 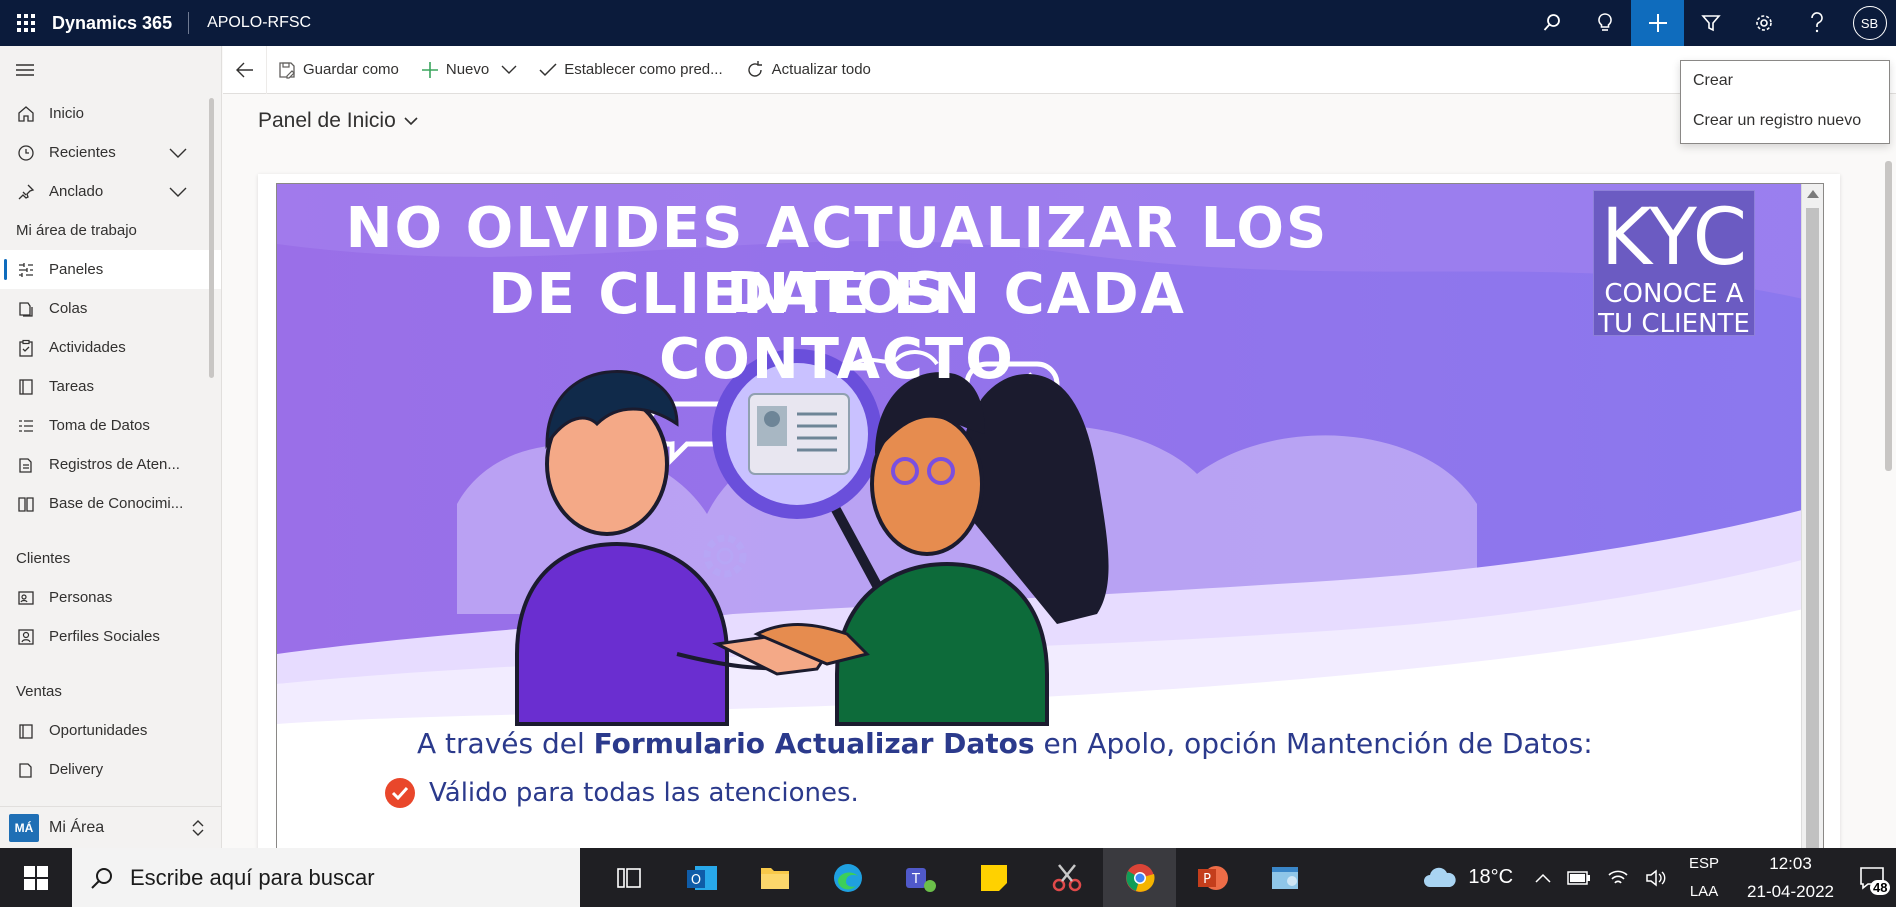 What do you see at coordinates (26, 270) in the screenshot?
I see `dashboard-icon` at bounding box center [26, 270].